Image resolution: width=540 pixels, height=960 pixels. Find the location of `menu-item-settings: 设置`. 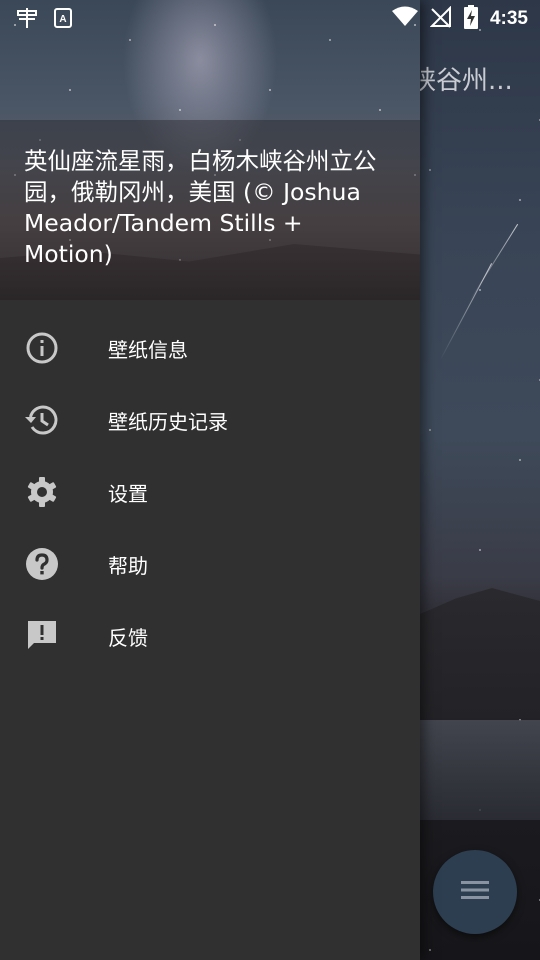

menu-item-settings: 设置 is located at coordinates (210, 492).